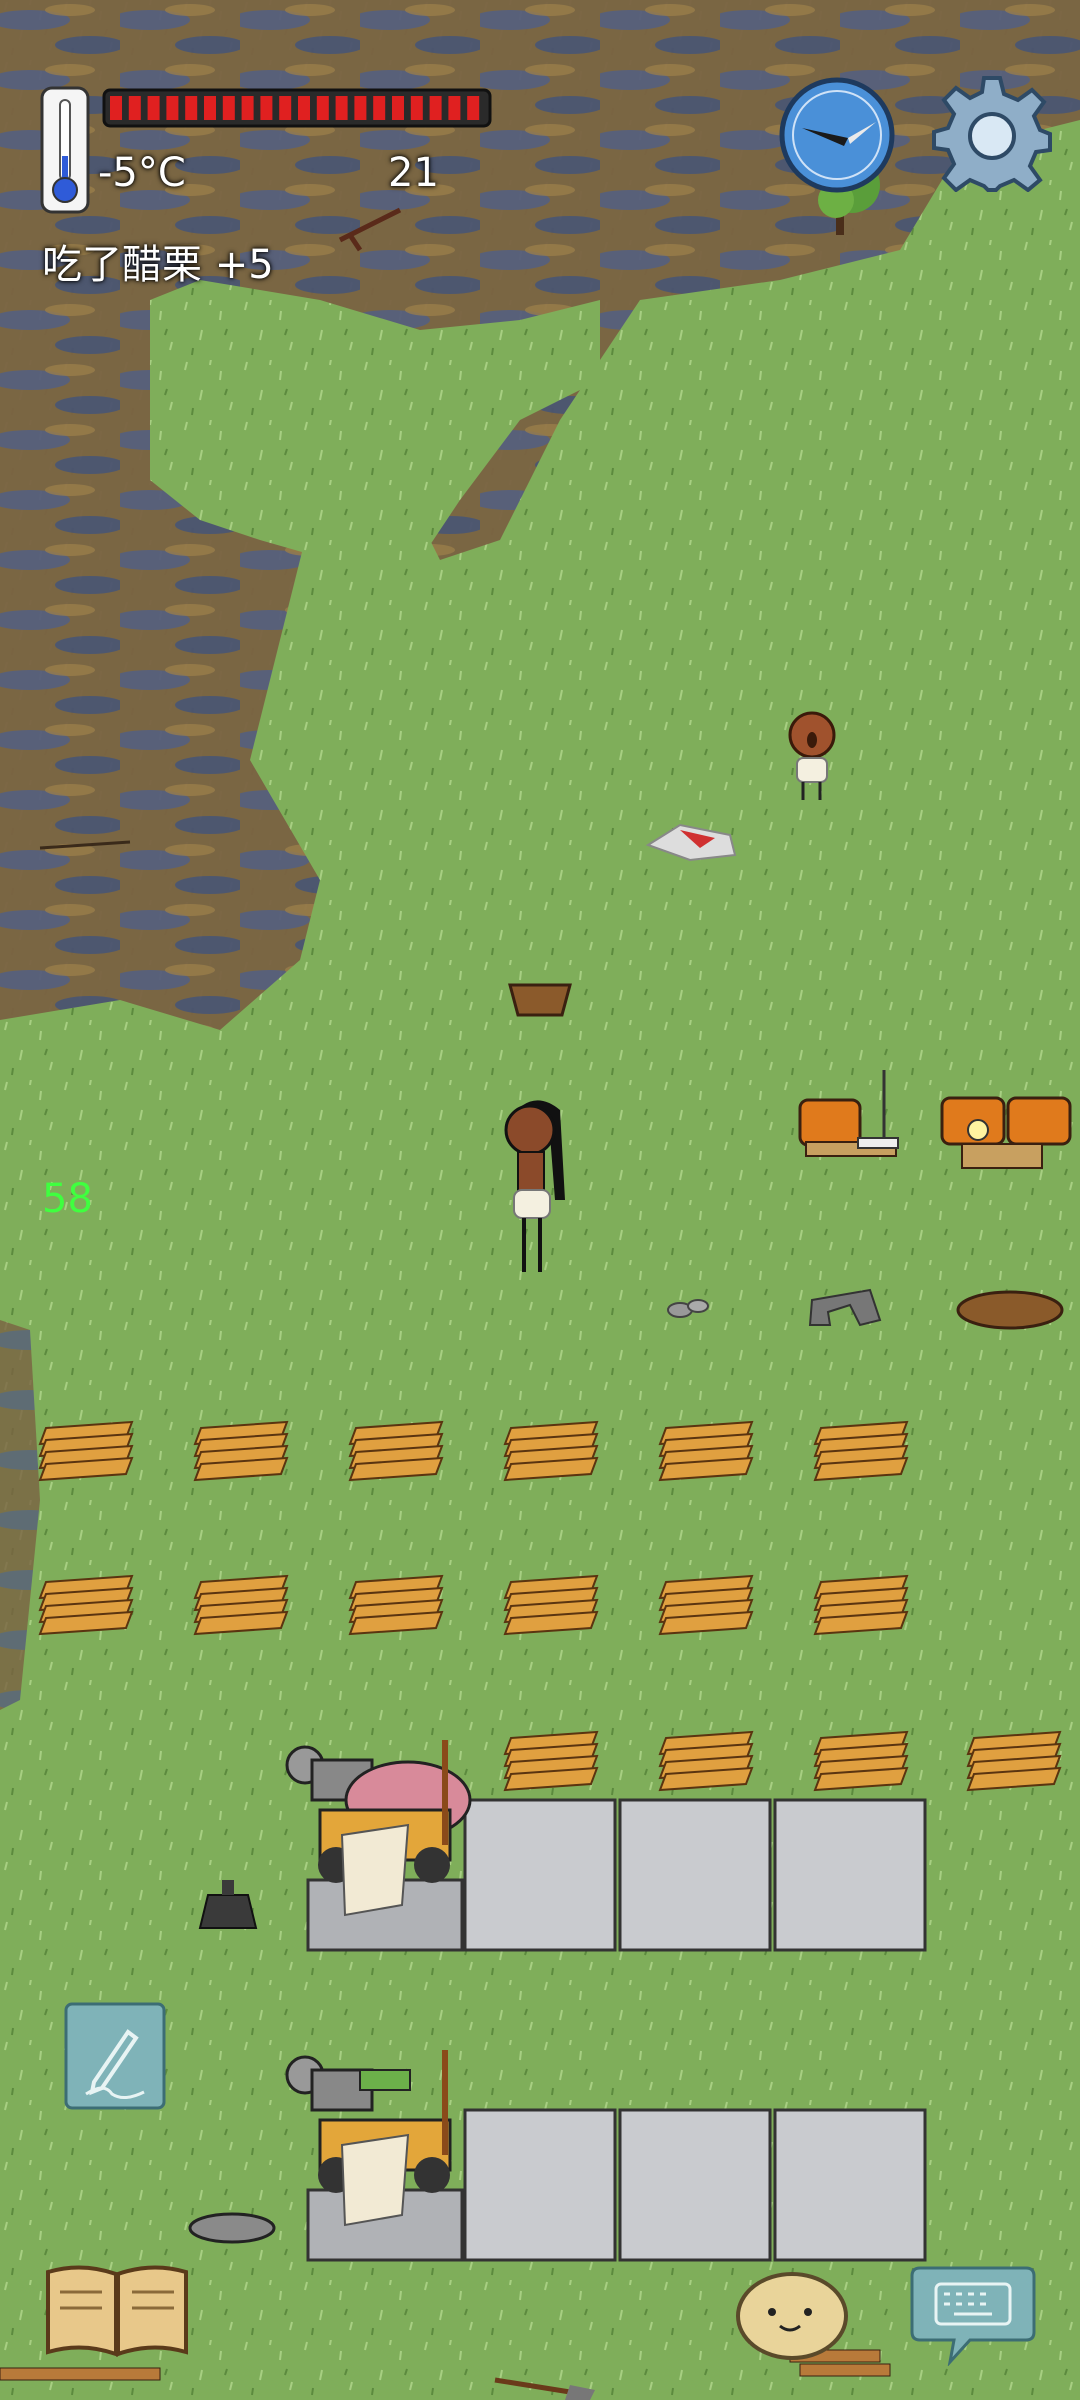  Describe the element at coordinates (117, 2311) in the screenshot. I see `book-icon` at that location.